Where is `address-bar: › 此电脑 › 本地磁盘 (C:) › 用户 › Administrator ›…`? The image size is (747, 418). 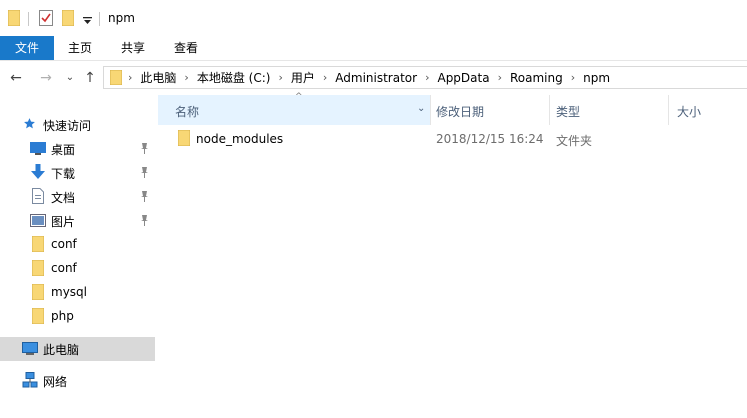 address-bar: › 此电脑 › 本地磁盘 (C:) › 用户 › Administrator ›… is located at coordinates (425, 77).